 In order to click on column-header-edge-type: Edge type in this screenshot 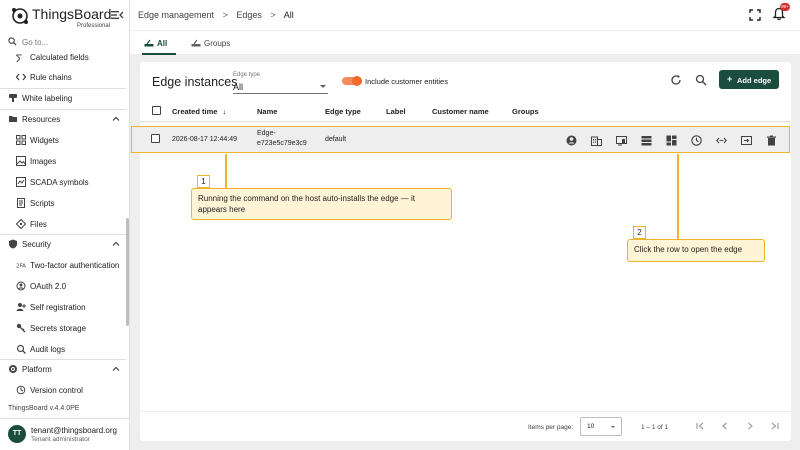, I will do `click(343, 111)`.